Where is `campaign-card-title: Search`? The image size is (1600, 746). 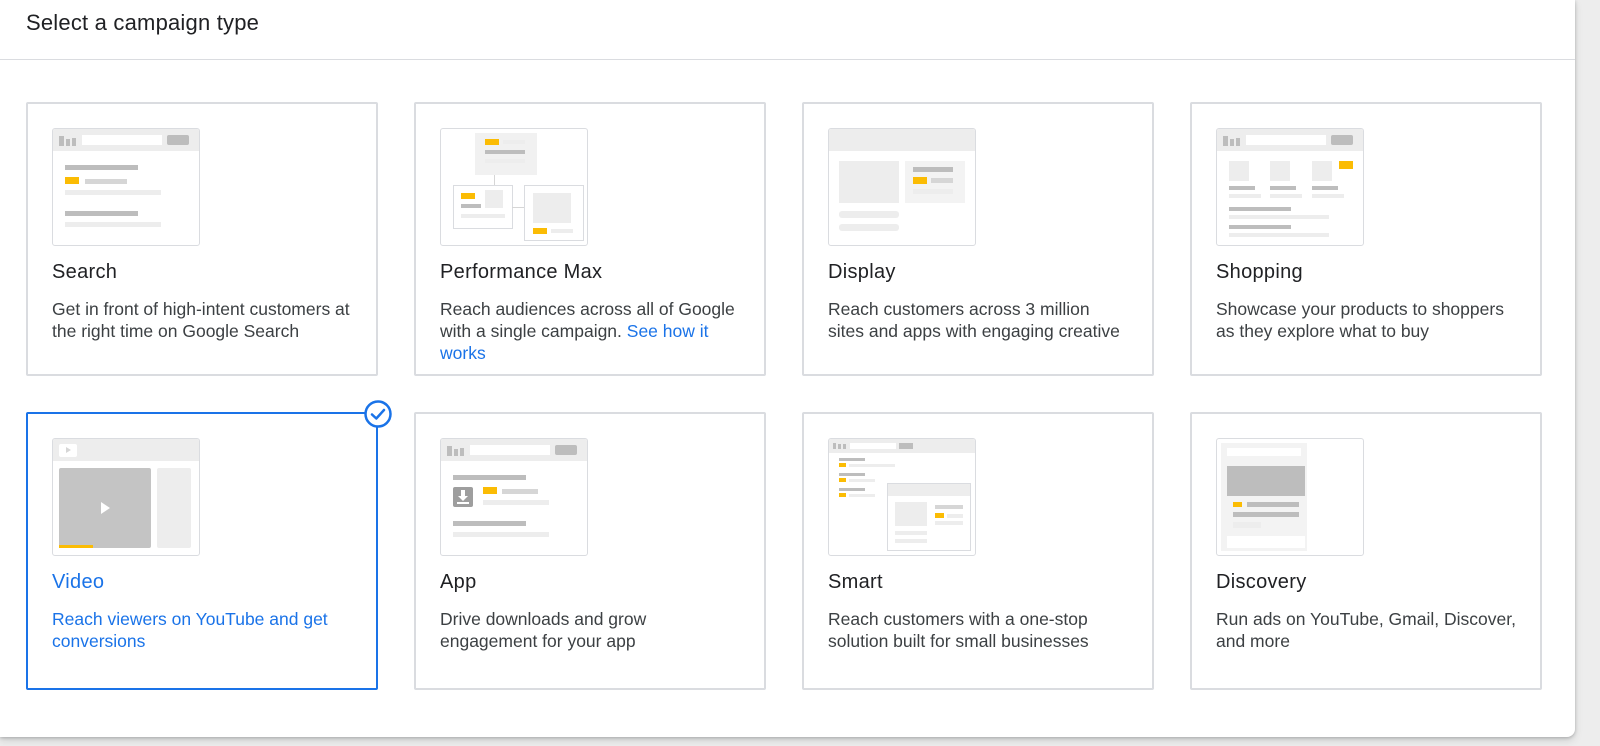
campaign-card-title: Search is located at coordinates (85, 272).